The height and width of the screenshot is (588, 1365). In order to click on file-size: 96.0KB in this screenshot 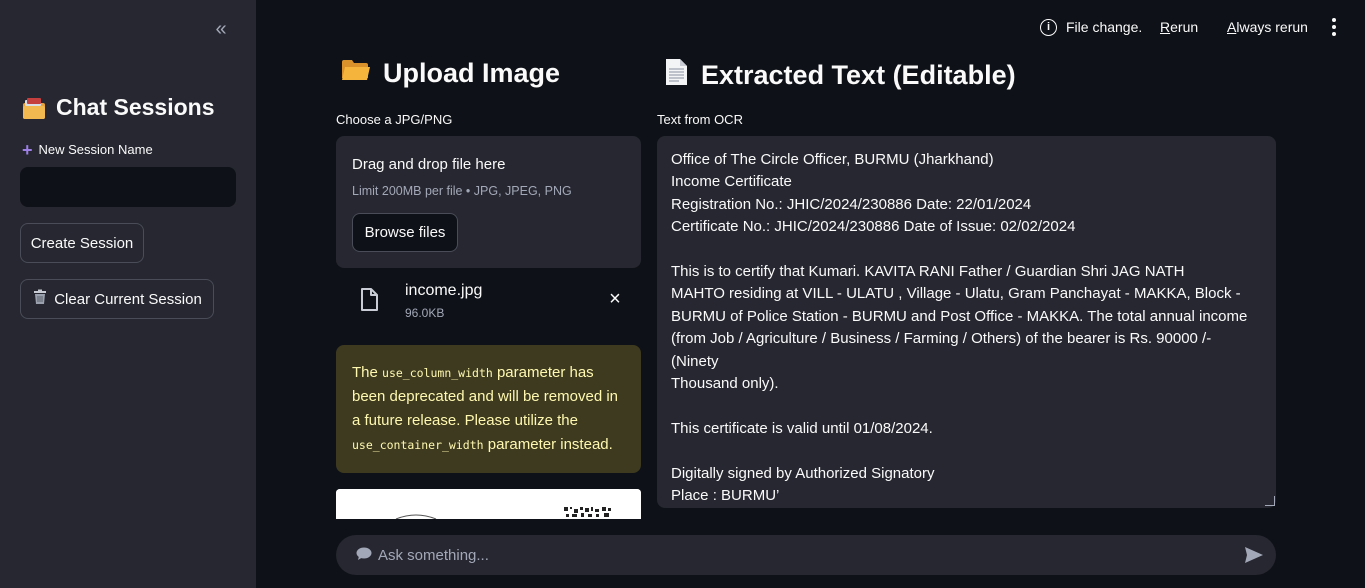, I will do `click(425, 313)`.